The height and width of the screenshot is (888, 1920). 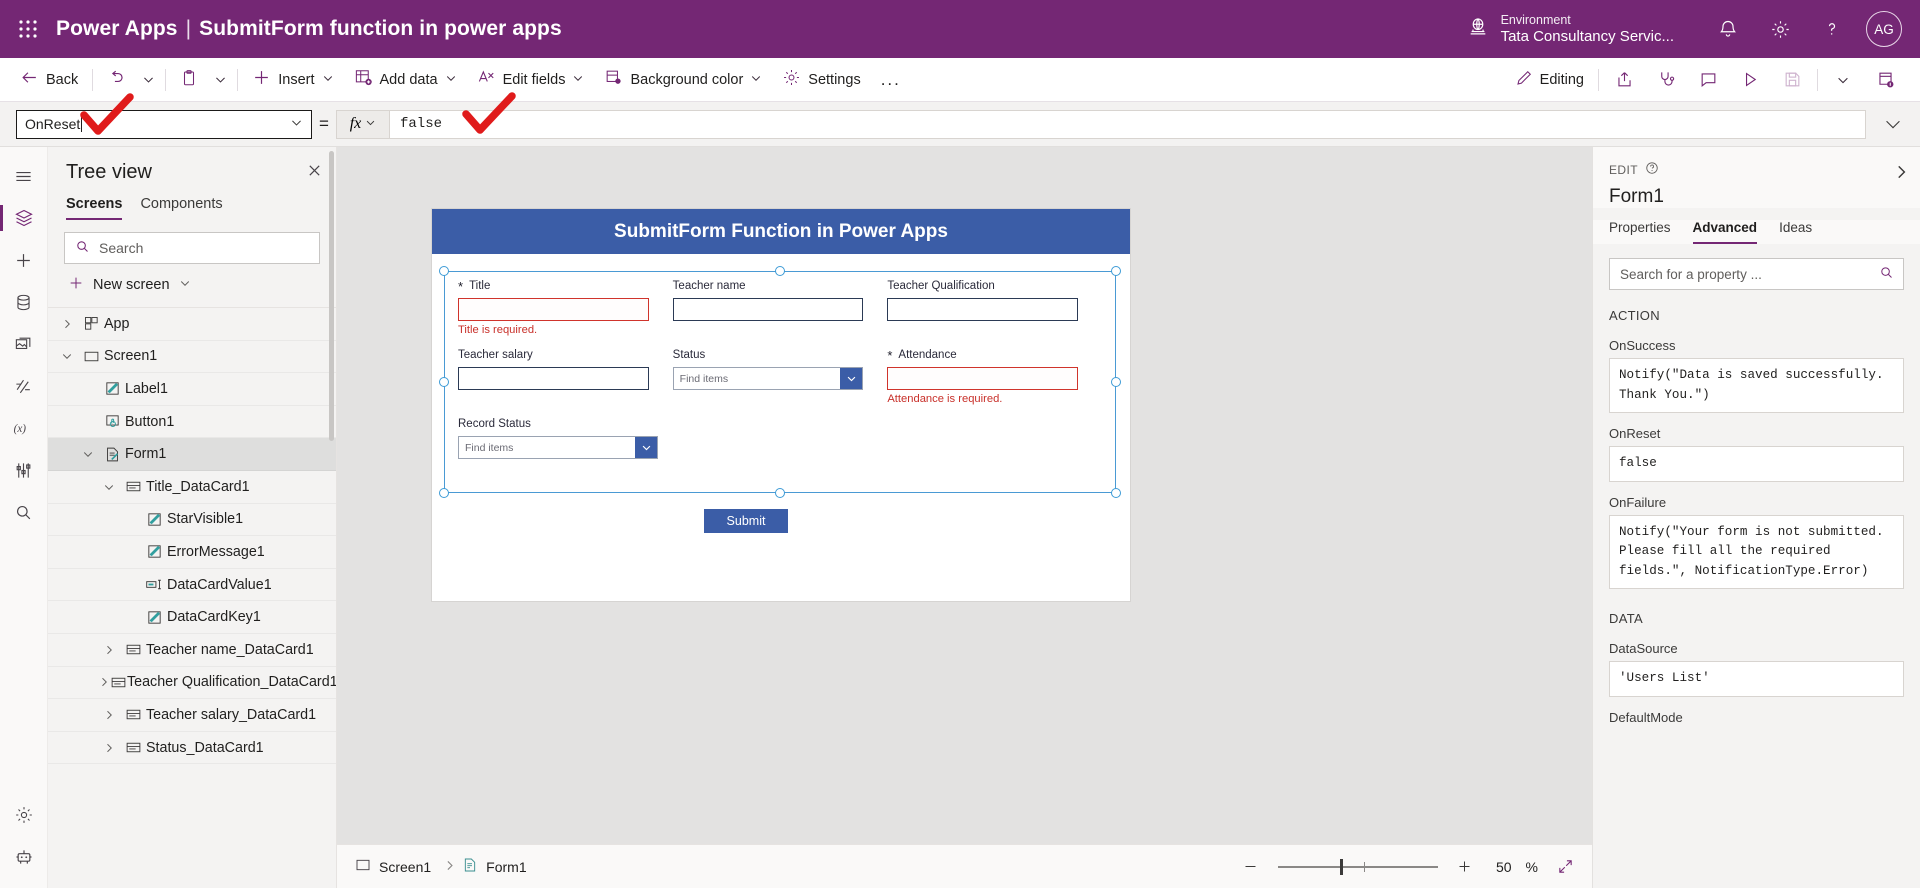 What do you see at coordinates (192, 650) in the screenshot?
I see `tree-item-teacher-name-datacard1: Teacher name_DataCard1` at bounding box center [192, 650].